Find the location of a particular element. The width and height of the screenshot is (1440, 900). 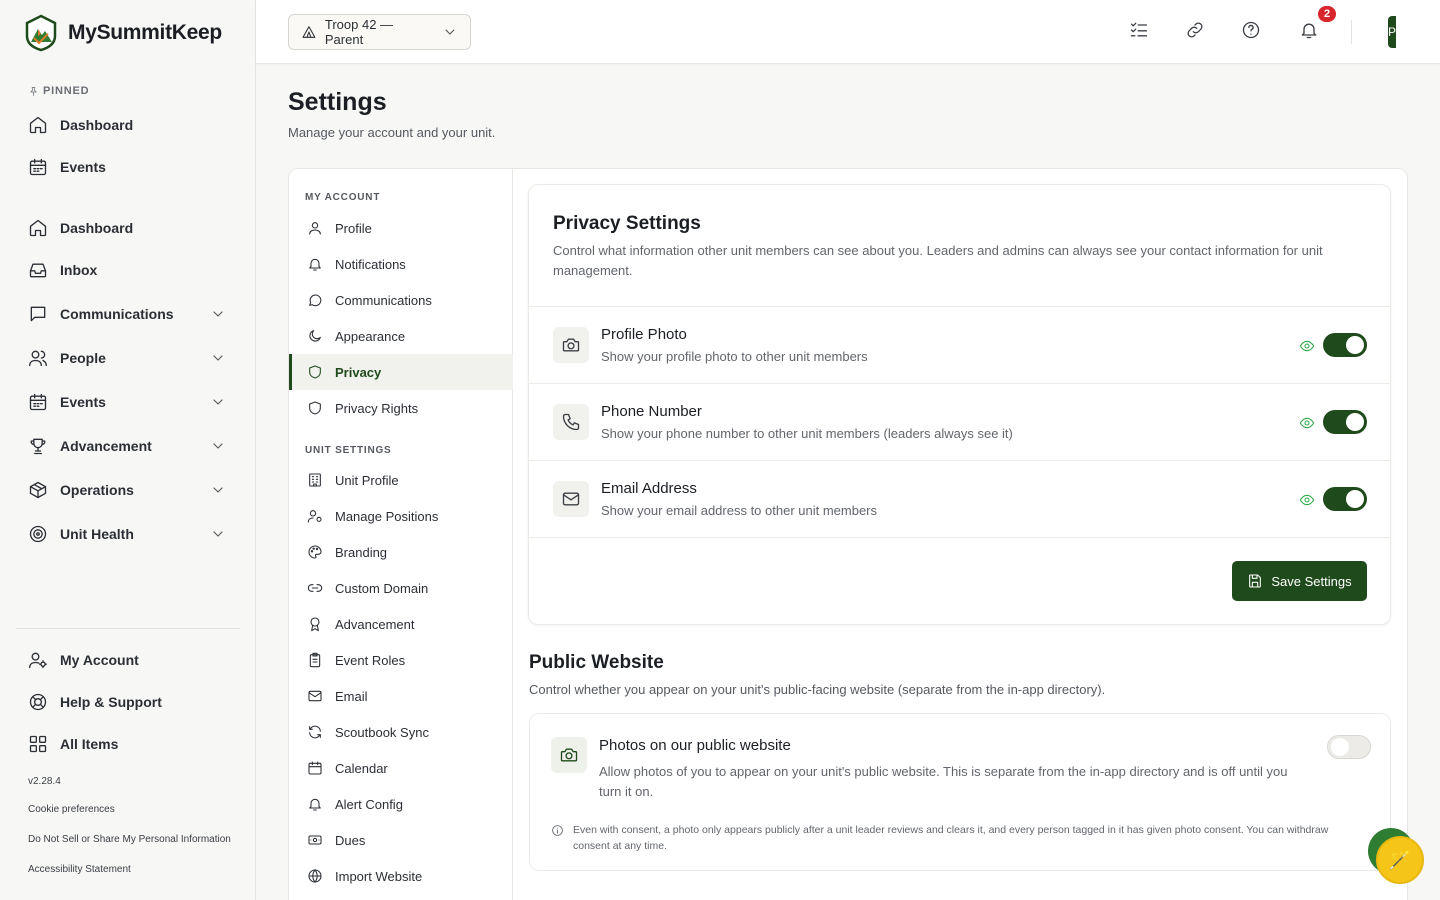

email-address-toggle is located at coordinates (1345, 499).